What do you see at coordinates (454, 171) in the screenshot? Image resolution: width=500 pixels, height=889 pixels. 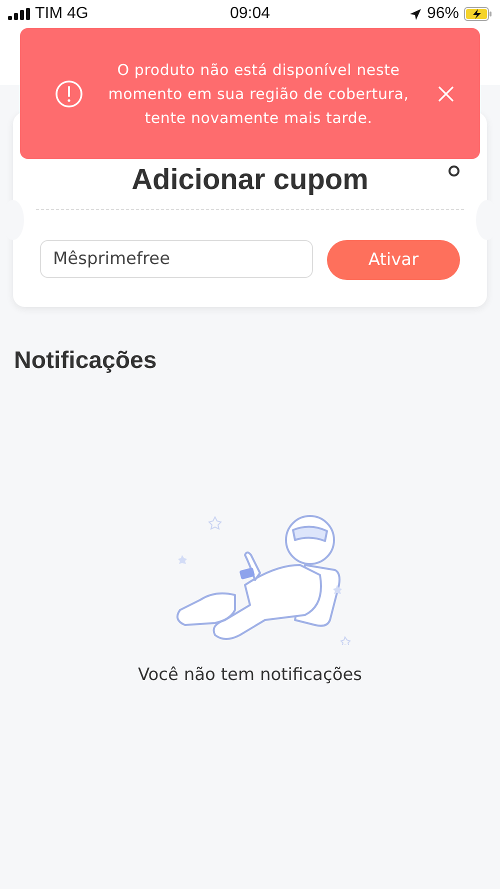 I see `ring-icon` at bounding box center [454, 171].